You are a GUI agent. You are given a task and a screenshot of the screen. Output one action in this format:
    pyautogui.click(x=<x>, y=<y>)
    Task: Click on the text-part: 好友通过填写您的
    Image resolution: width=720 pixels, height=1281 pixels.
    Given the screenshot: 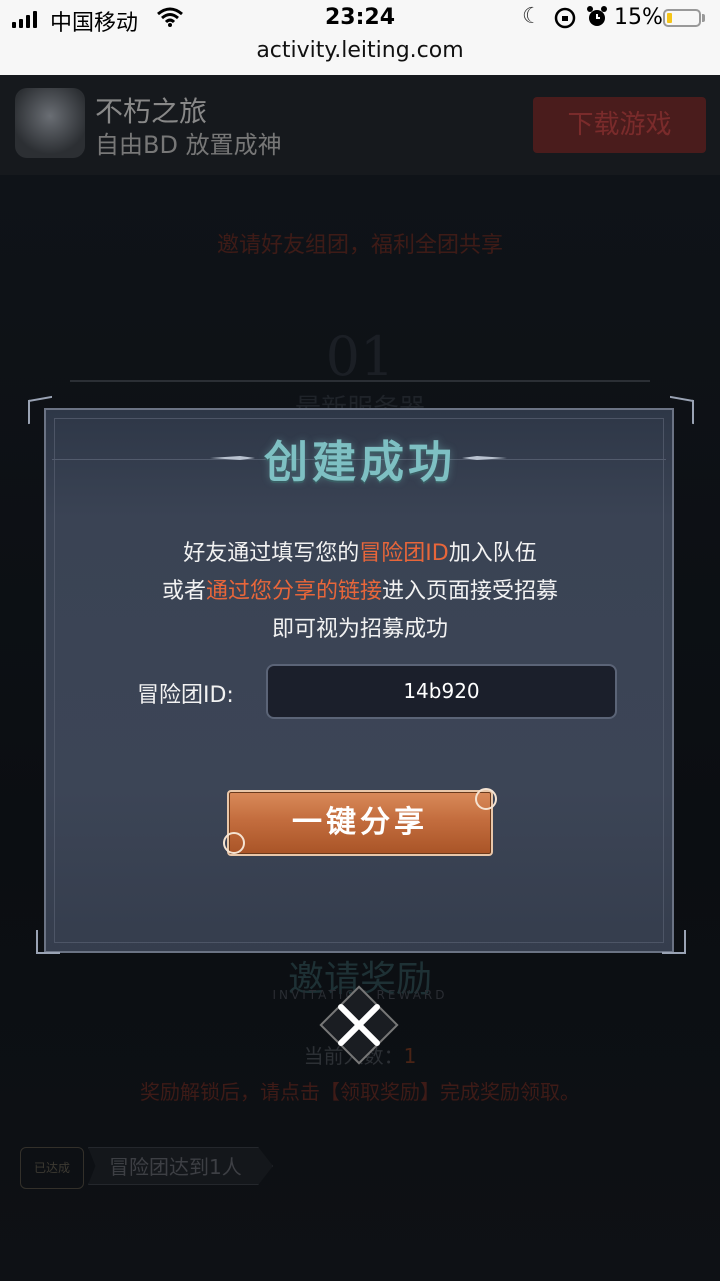 What is the action you would take?
    pyautogui.click(x=271, y=553)
    